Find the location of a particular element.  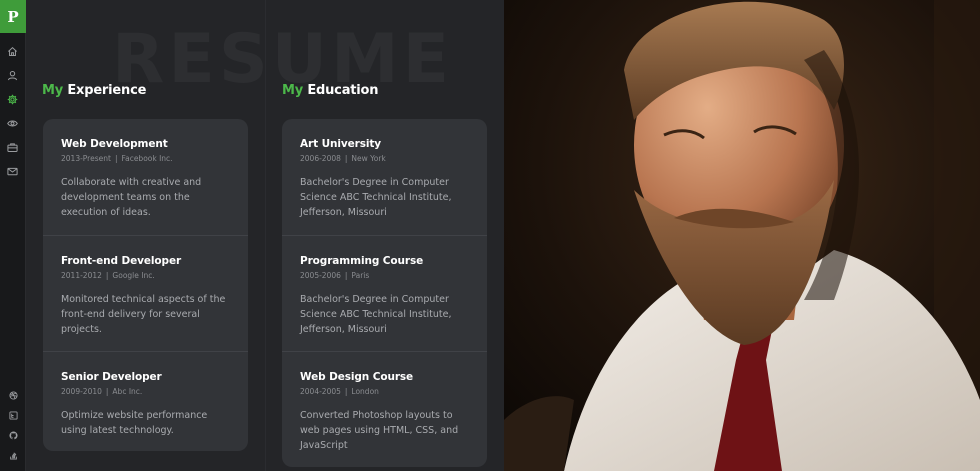

nav-home is located at coordinates (13, 51).